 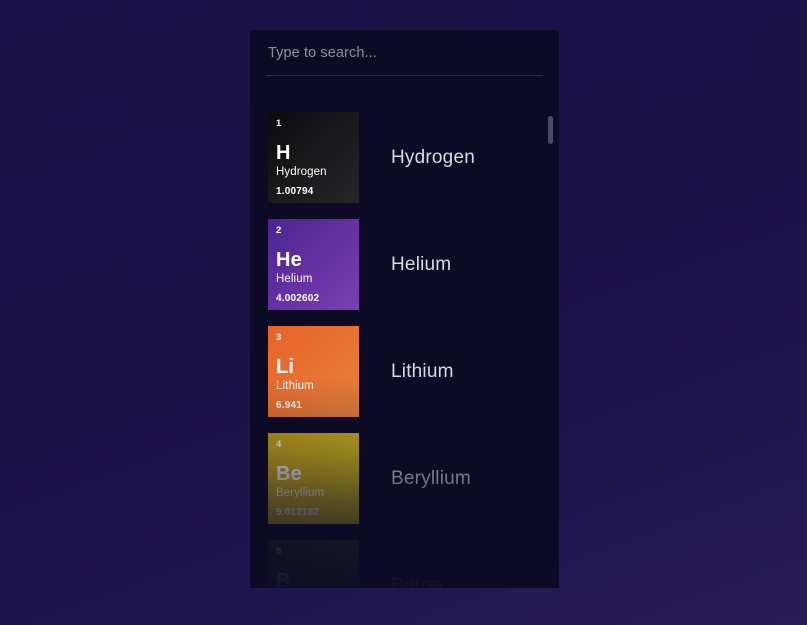 What do you see at coordinates (285, 366) in the screenshot?
I see `element-symbol: Li` at bounding box center [285, 366].